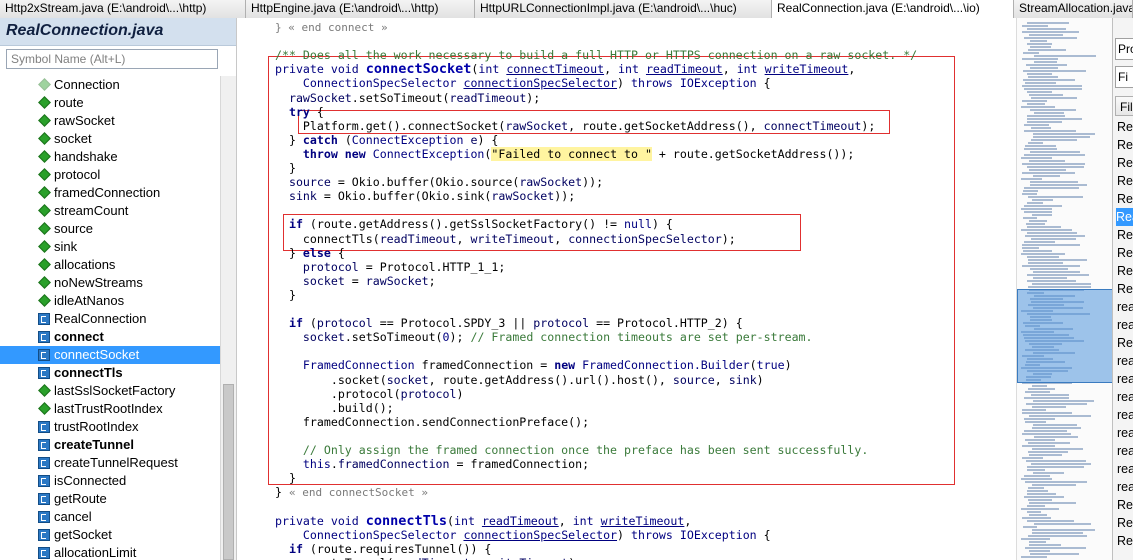 This screenshot has width=1133, height=560. I want to click on code-token: readTimeout, so click(418, 238).